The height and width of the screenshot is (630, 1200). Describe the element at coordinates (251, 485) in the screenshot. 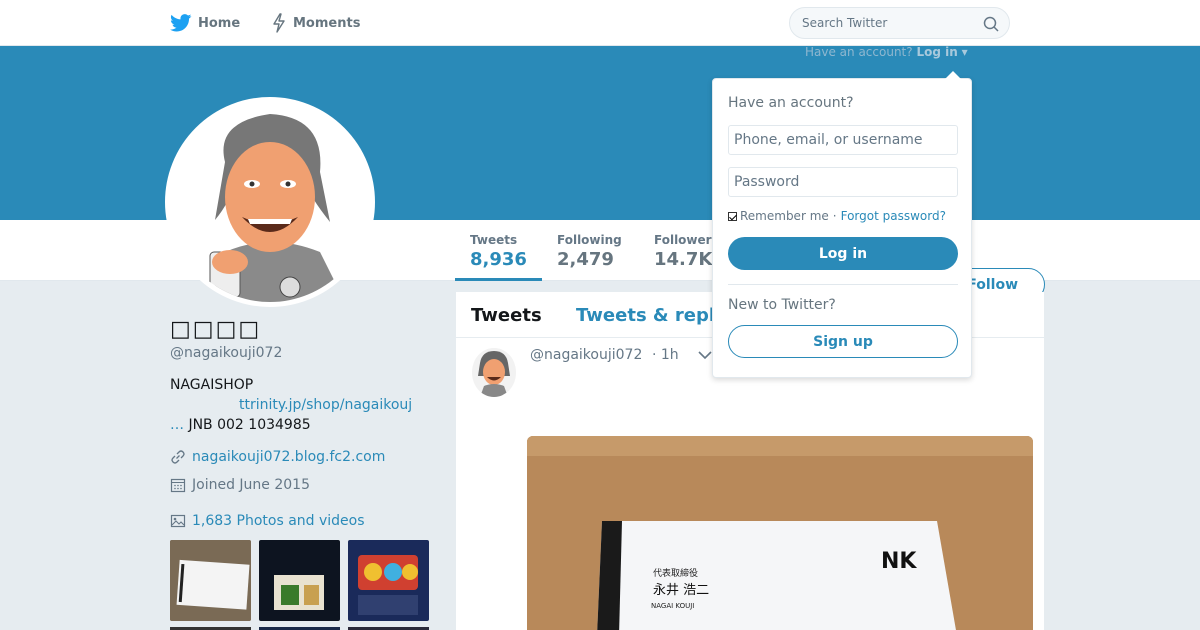

I see `profile-joined: Joined June 2015` at that location.